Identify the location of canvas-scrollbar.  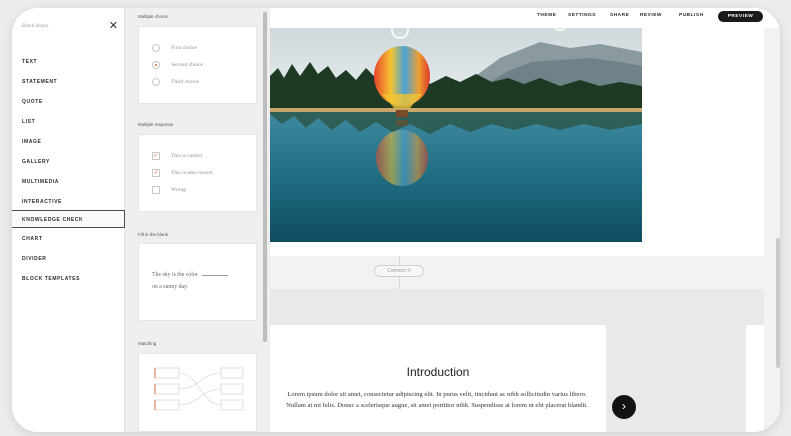
(778, 303).